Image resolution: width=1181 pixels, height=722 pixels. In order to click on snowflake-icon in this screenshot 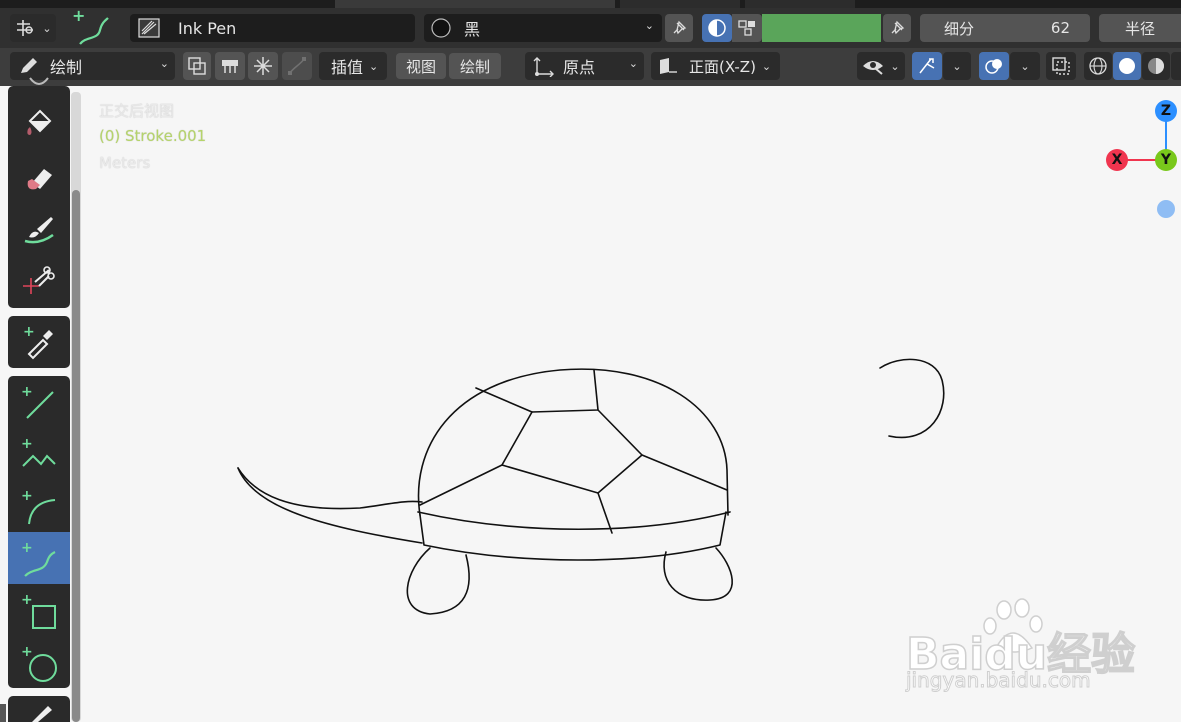, I will do `click(263, 66)`.